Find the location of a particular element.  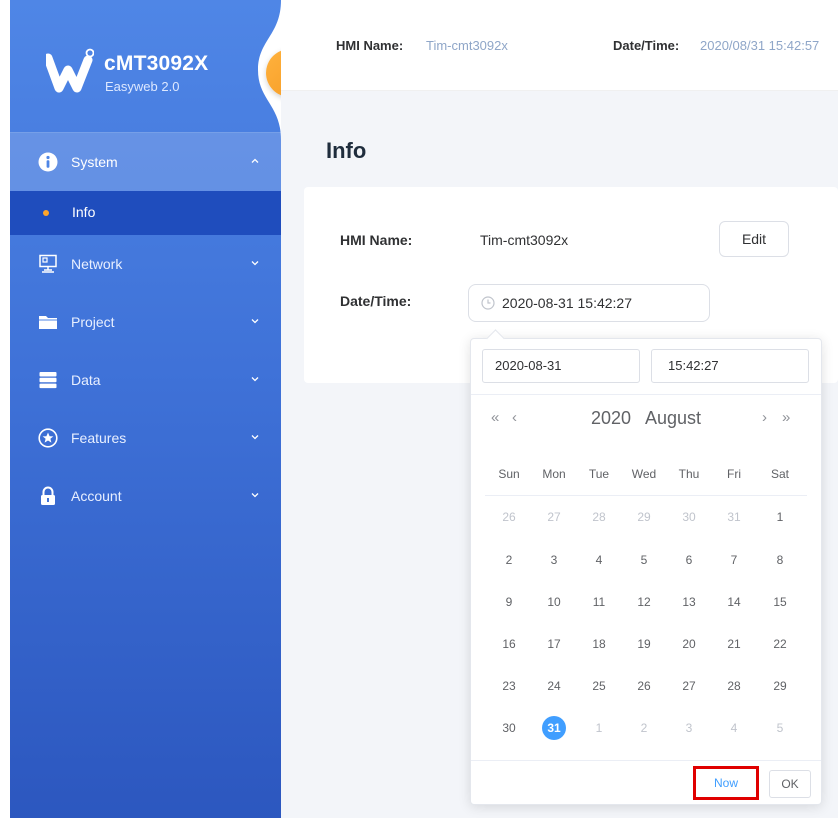

calendar-day: 10 is located at coordinates (554, 602).